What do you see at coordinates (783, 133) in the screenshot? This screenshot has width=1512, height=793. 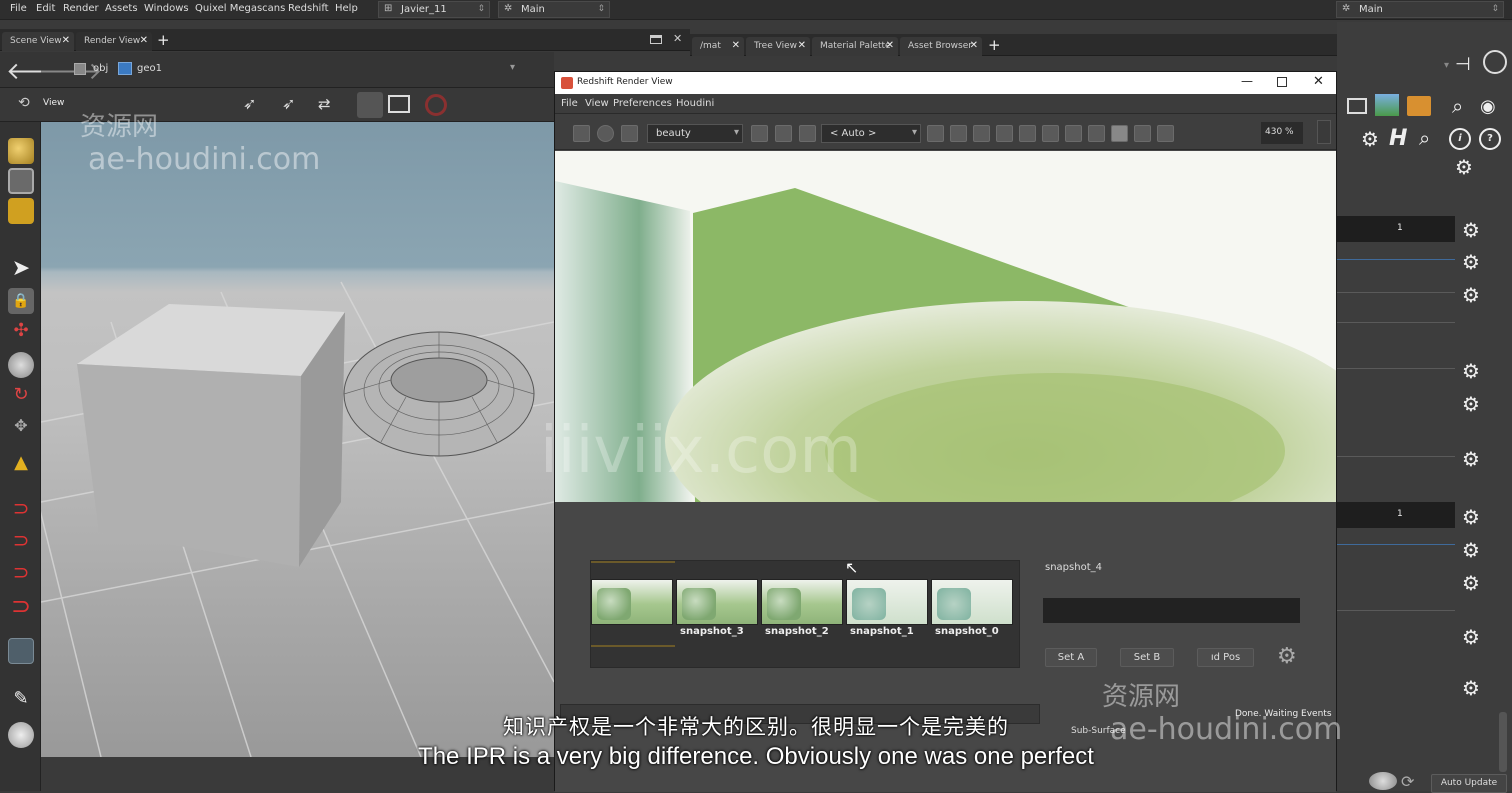 I see `region-icon` at bounding box center [783, 133].